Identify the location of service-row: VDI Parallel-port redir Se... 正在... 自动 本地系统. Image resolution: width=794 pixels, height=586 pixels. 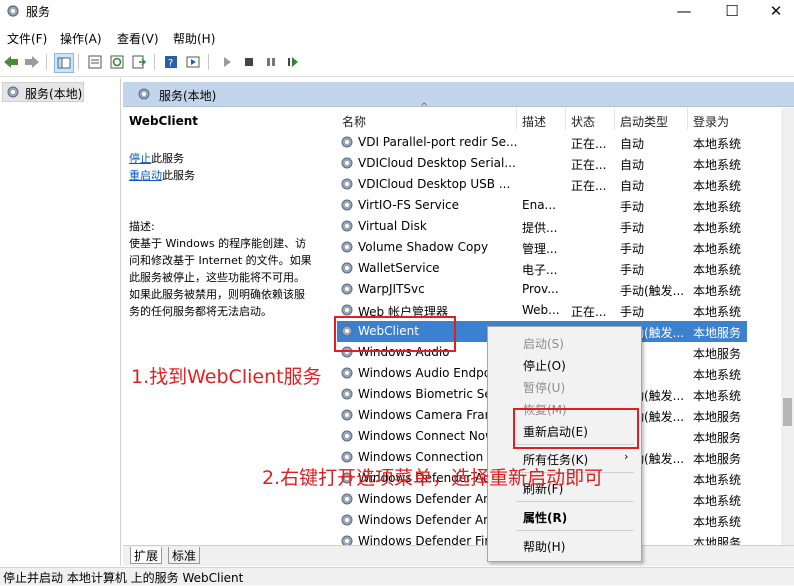
(542, 142).